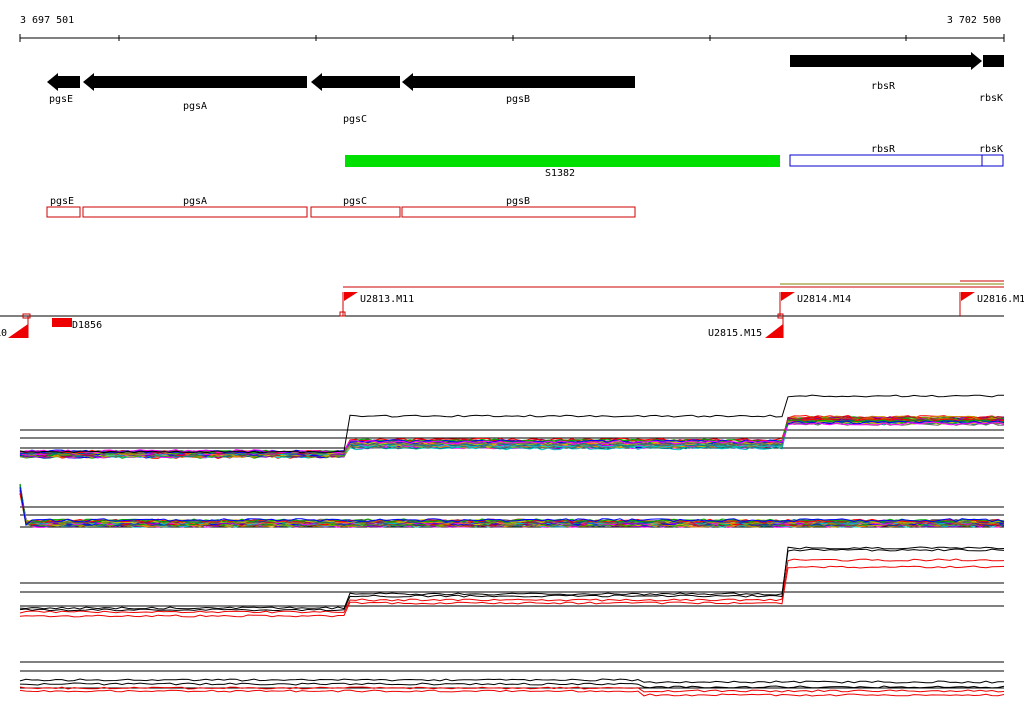 This screenshot has height=714, width=1024. What do you see at coordinates (3, 333) in the screenshot?
I see `marker-label-l0: L0` at bounding box center [3, 333].